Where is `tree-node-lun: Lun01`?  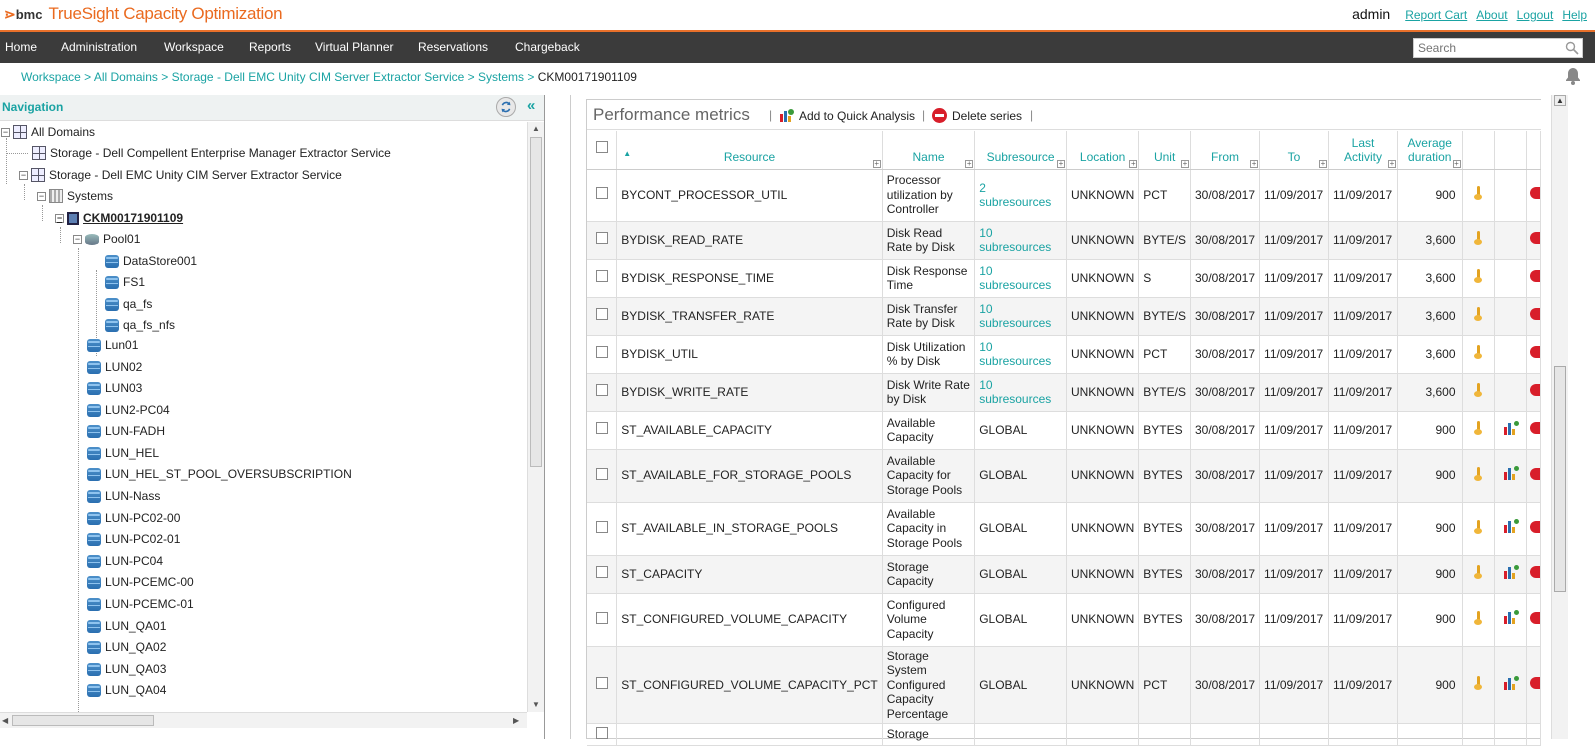
tree-node-lun: Lun01 is located at coordinates (112, 345).